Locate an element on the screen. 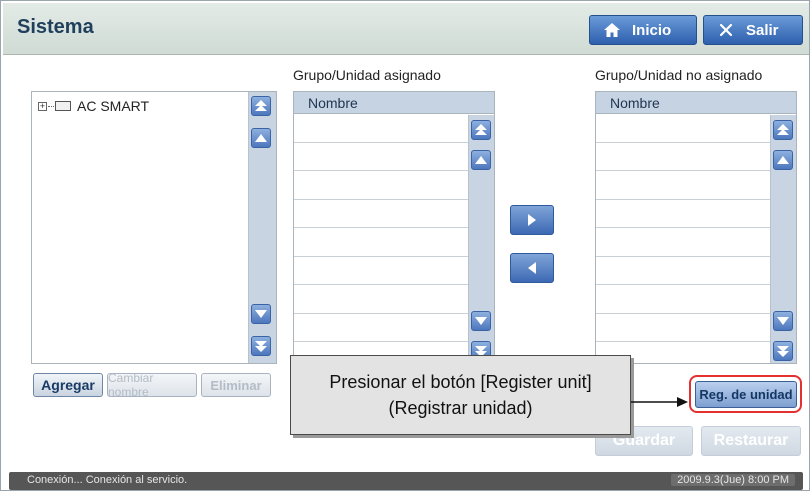 The height and width of the screenshot is (491, 810). page-title: Sistema is located at coordinates (55, 27).